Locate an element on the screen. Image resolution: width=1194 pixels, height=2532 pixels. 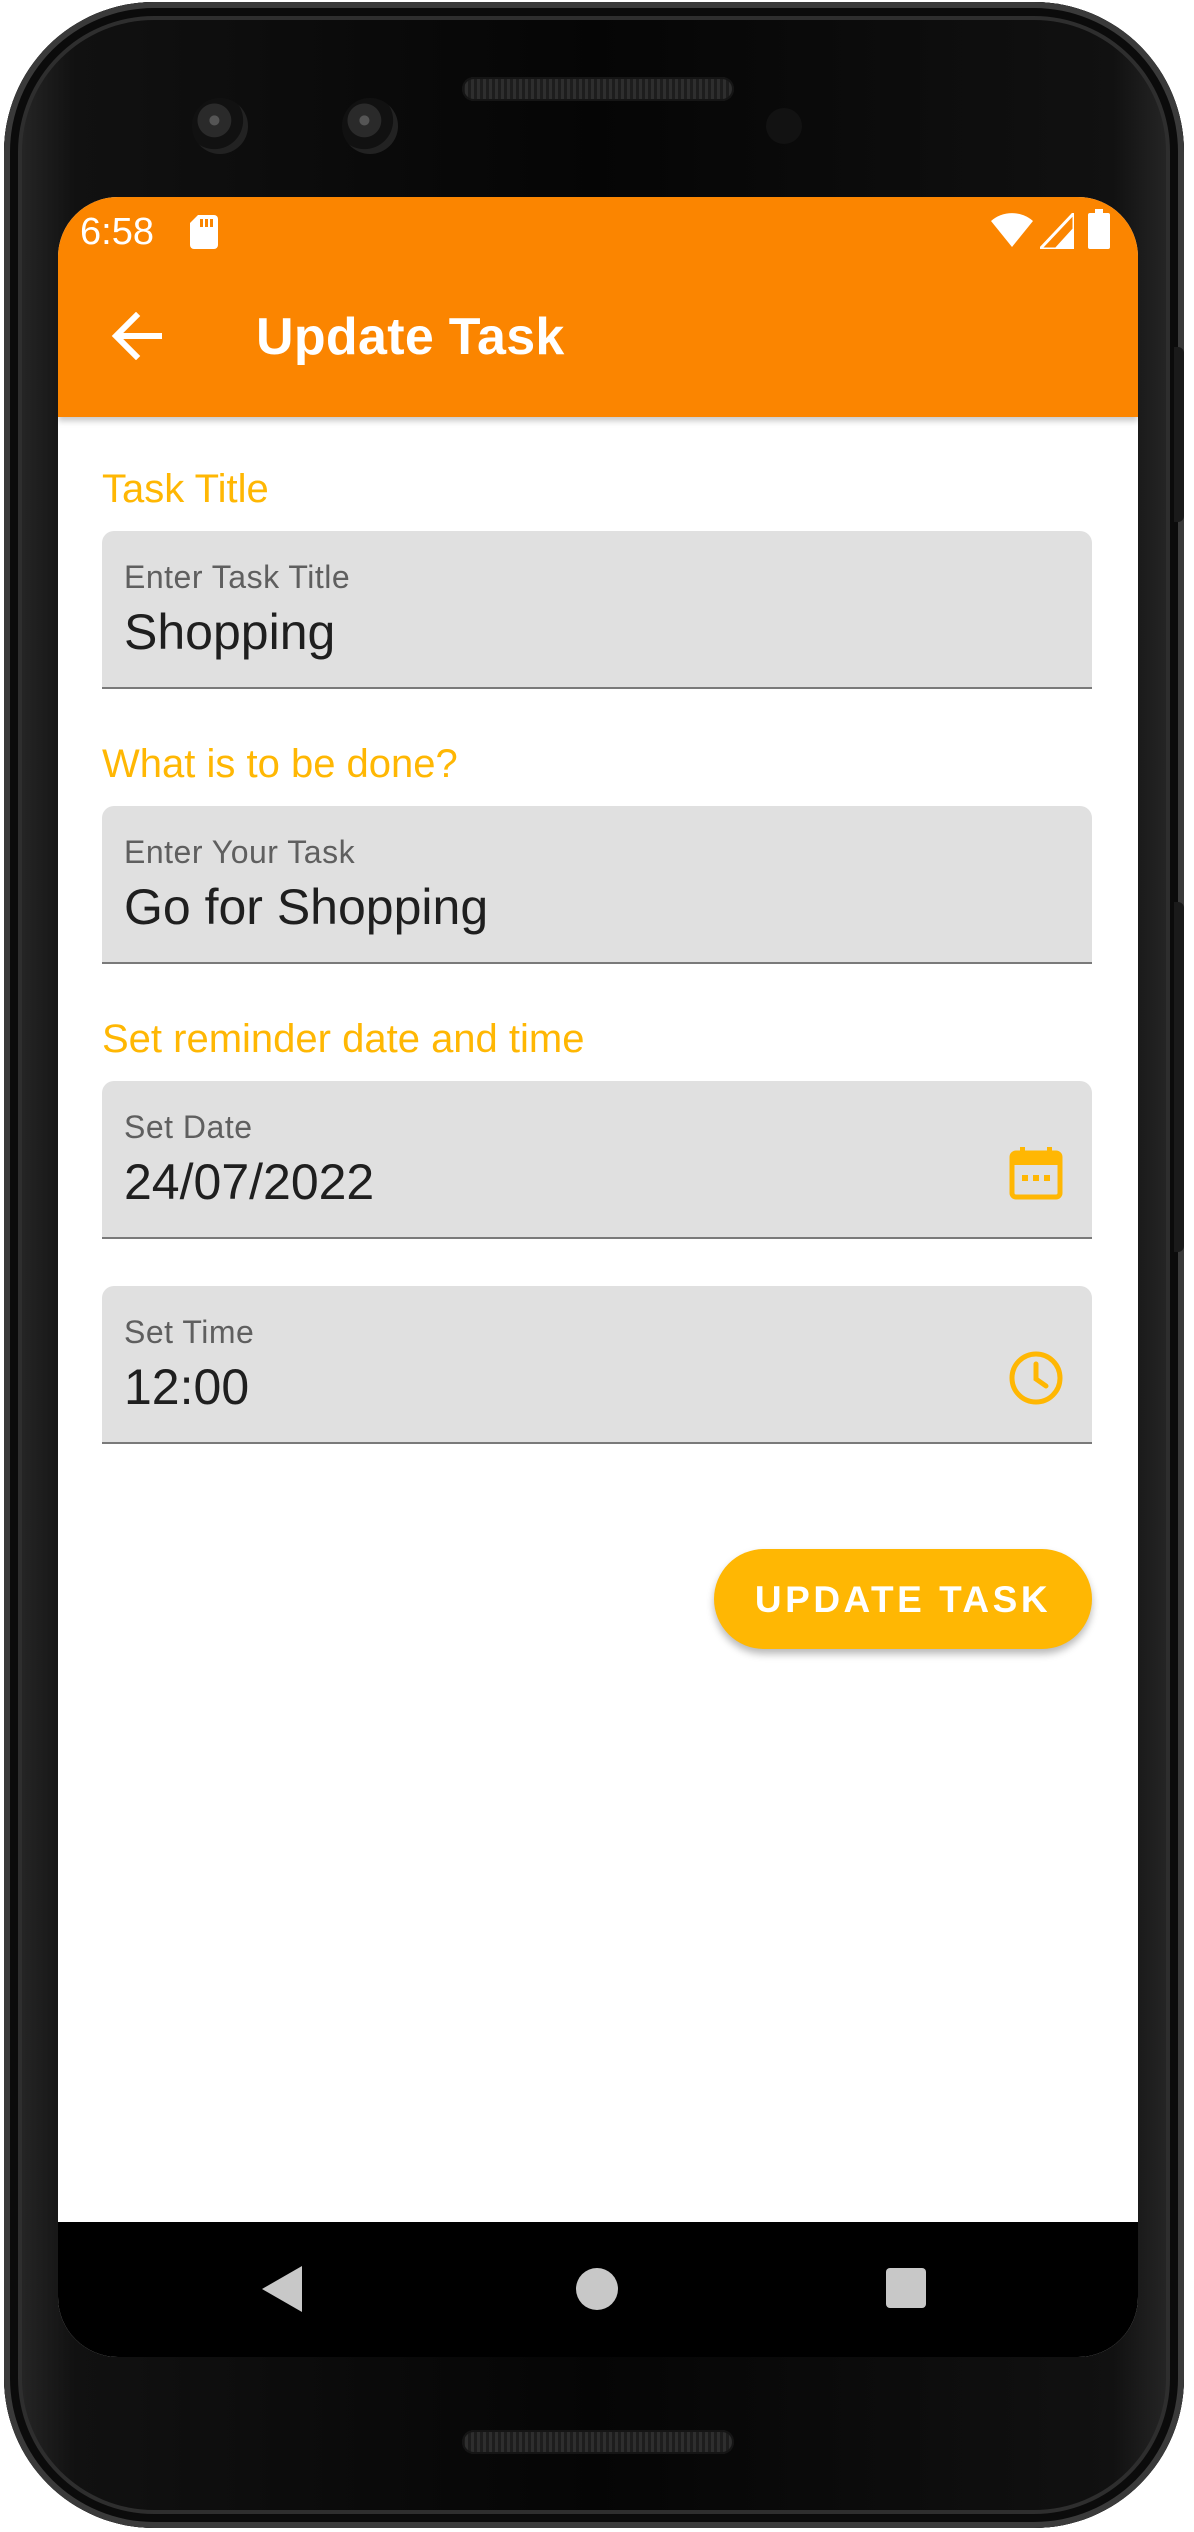
calendar-icon is located at coordinates (1036, 1173).